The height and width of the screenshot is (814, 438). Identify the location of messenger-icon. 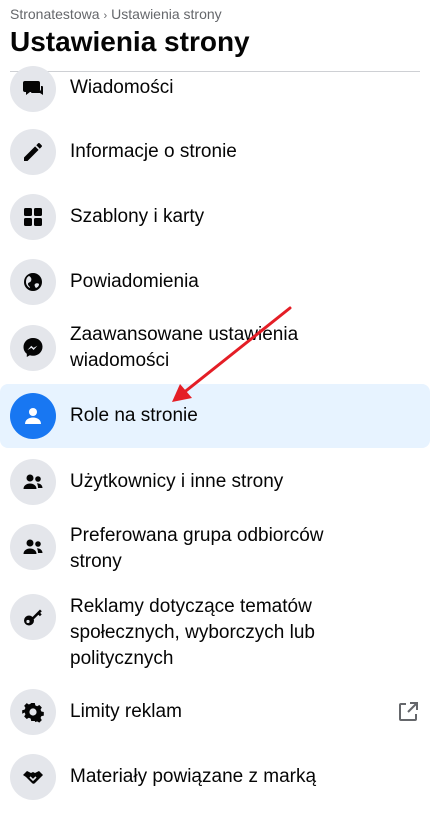
(33, 348).